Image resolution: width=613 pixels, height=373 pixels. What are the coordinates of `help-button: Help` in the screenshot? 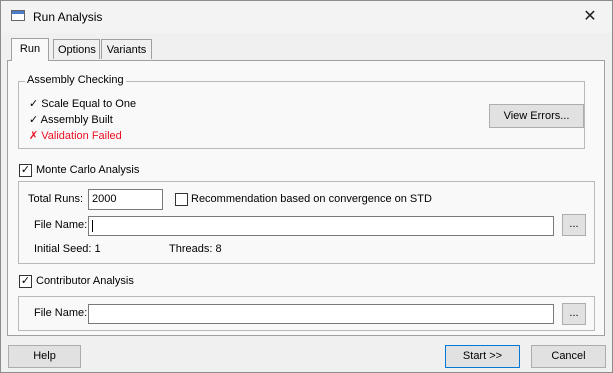 It's located at (44, 356).